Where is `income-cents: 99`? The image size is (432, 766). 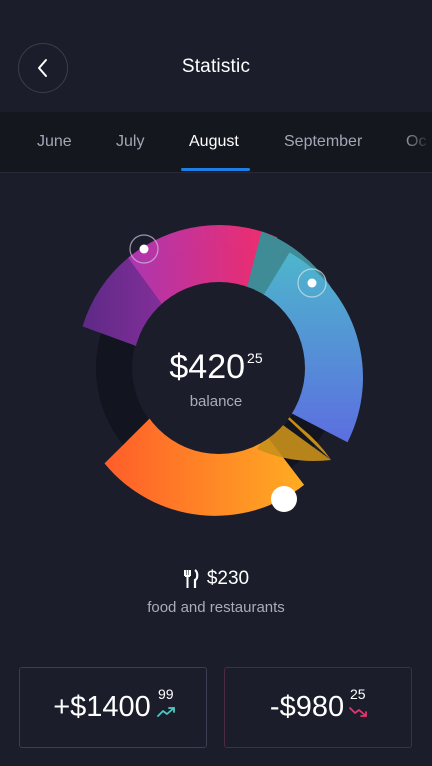 income-cents: 99 is located at coordinates (166, 694).